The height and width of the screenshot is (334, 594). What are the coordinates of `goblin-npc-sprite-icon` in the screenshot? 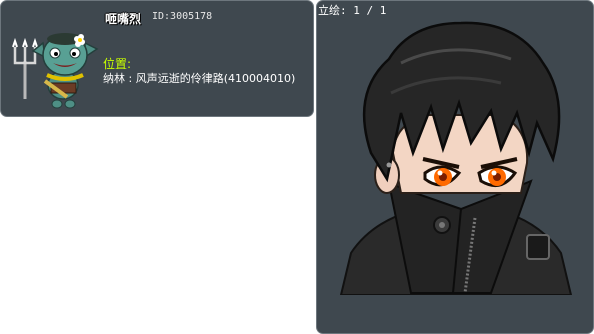 It's located at (55, 71).